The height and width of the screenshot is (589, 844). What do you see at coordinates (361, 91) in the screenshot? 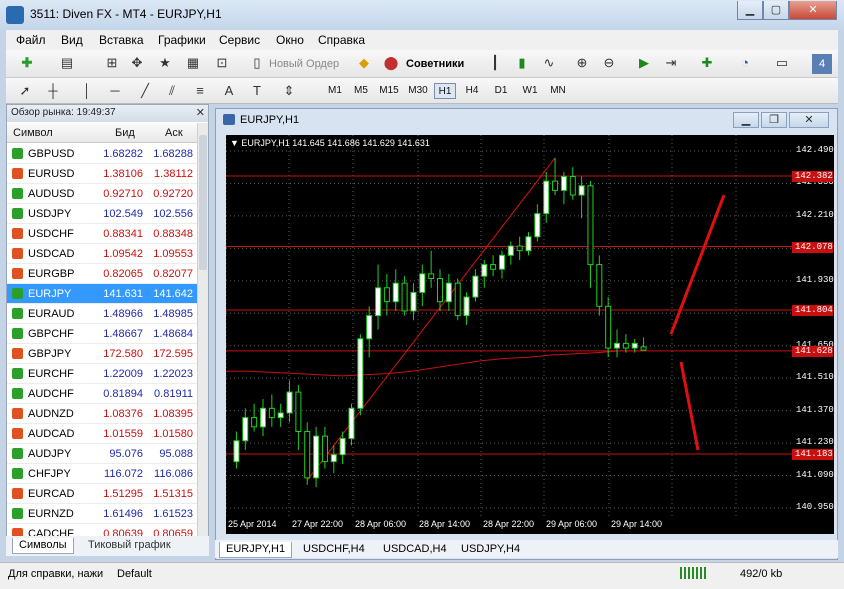
I see `timeframe-m5: M5` at bounding box center [361, 91].